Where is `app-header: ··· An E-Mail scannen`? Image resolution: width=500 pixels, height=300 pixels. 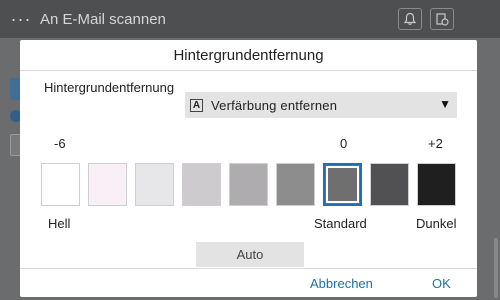
app-header: ··· An E-Mail scannen is located at coordinates (250, 19).